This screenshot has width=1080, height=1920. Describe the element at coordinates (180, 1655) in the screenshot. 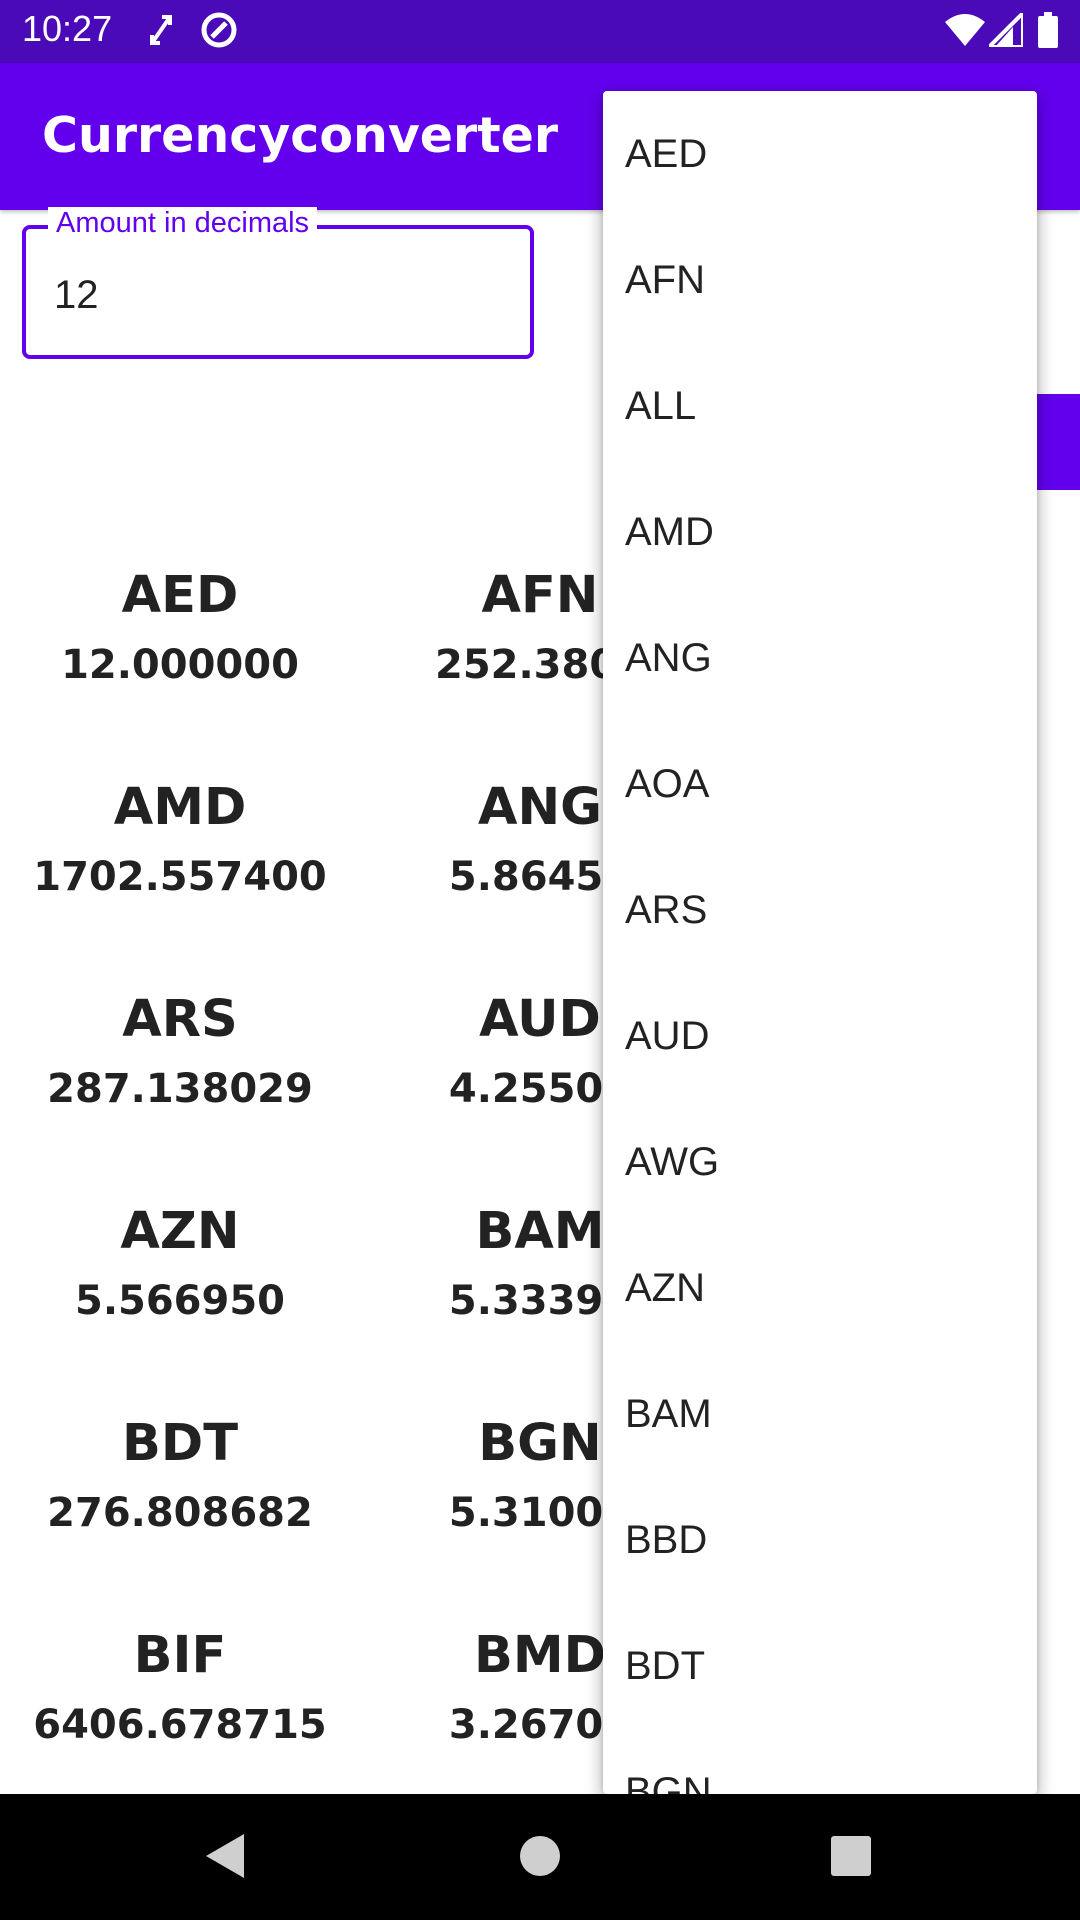

I see `result-code: BIF` at that location.